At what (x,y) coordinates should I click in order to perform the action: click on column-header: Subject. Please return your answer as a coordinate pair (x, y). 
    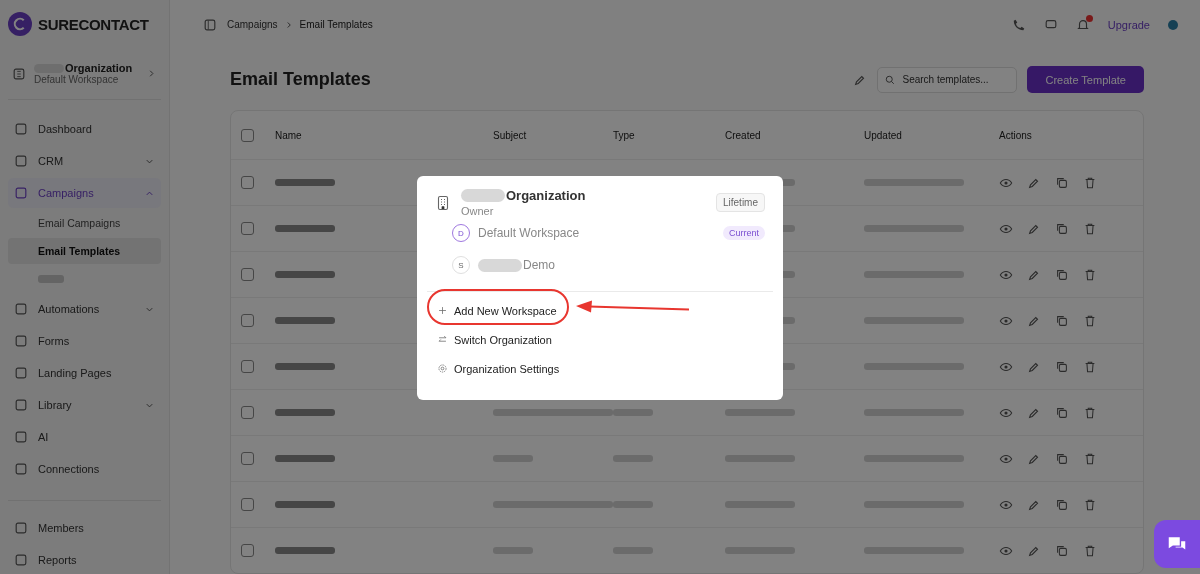
    Looking at the image, I should click on (510, 135).